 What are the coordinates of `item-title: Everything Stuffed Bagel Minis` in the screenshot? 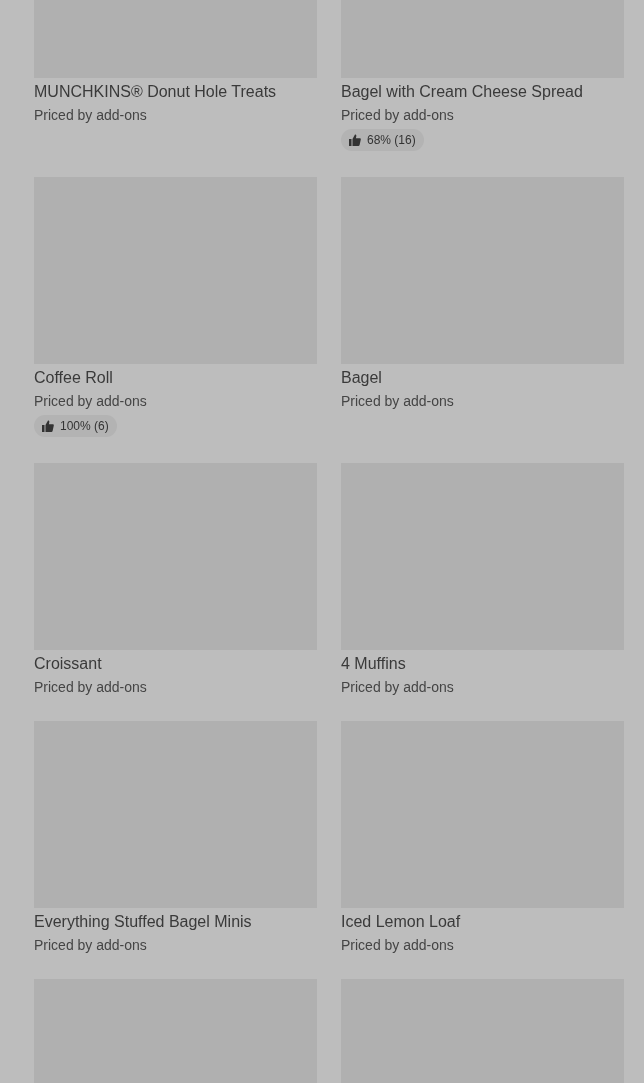 It's located at (175, 922).